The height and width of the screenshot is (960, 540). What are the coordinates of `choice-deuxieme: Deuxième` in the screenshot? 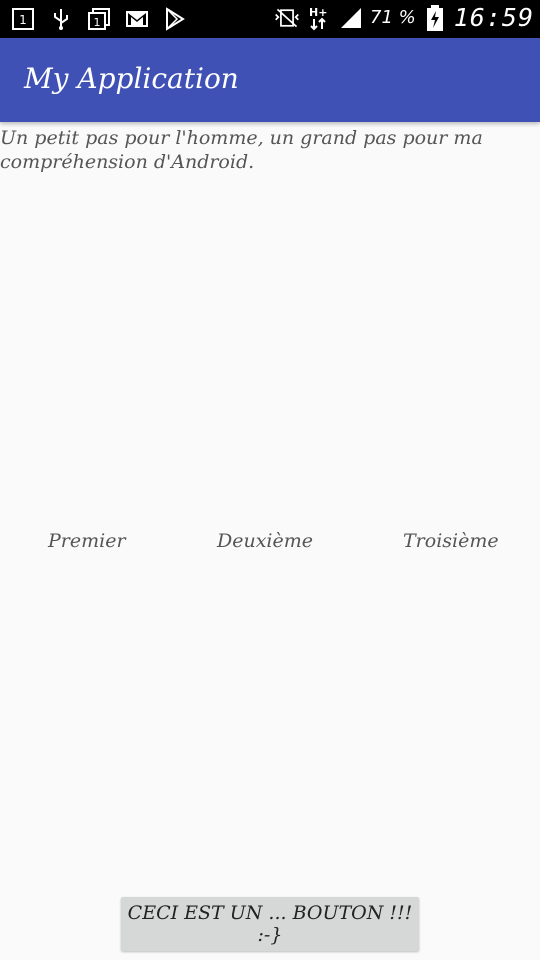 It's located at (265, 541).